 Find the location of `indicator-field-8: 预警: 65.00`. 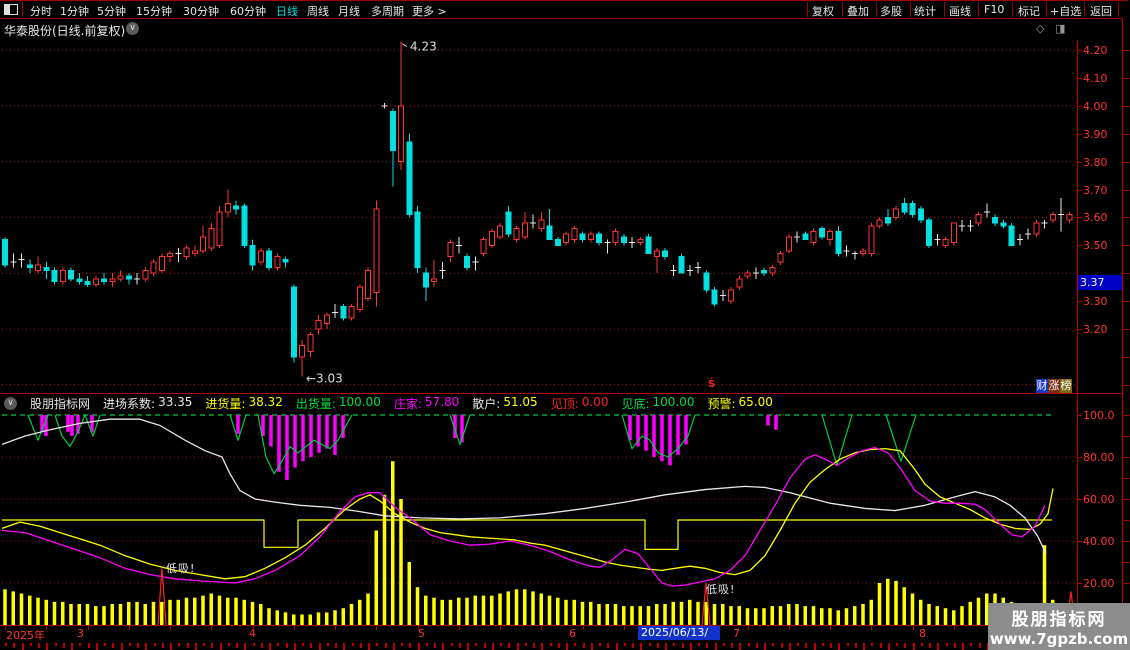

indicator-field-8: 预警: 65.00 is located at coordinates (740, 403).